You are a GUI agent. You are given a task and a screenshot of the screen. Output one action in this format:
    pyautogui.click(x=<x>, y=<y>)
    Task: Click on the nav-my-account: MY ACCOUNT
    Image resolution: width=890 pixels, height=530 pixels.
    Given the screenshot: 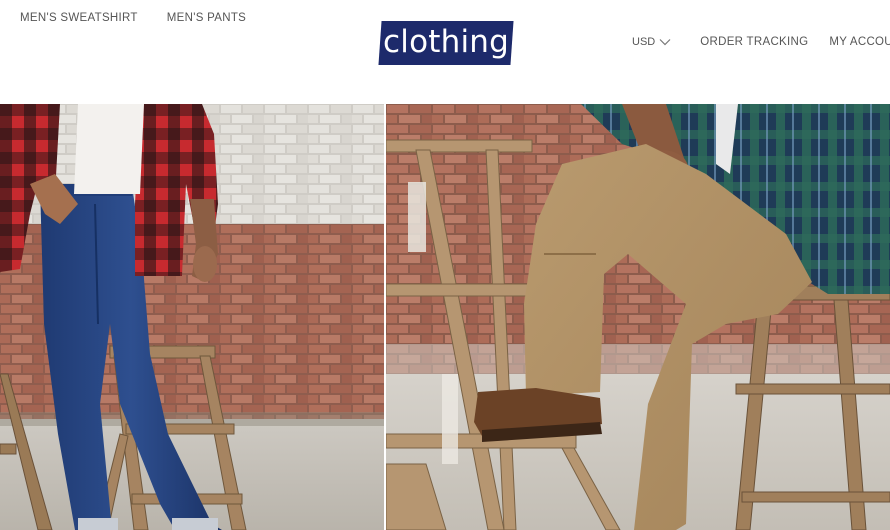 What is the action you would take?
    pyautogui.click(x=859, y=42)
    